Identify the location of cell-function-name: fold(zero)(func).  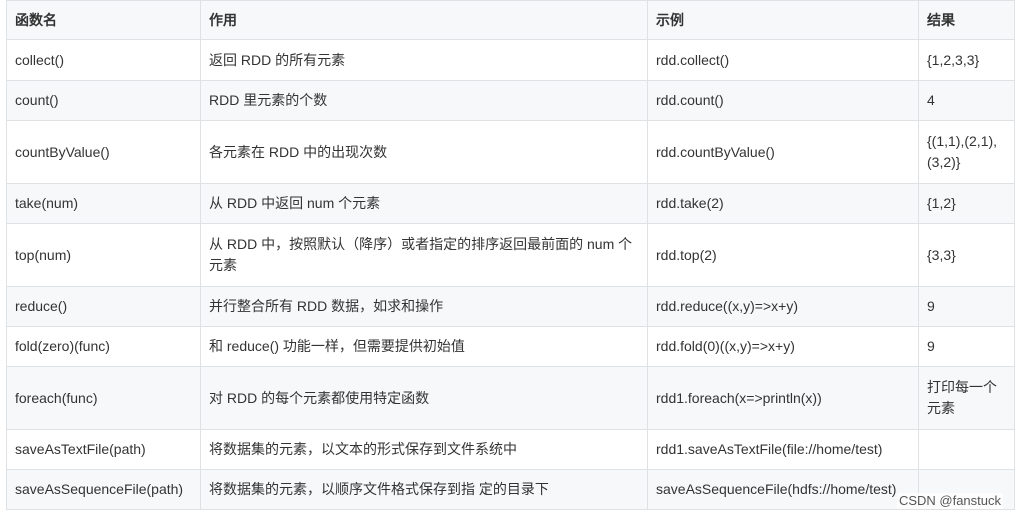
(103, 346).